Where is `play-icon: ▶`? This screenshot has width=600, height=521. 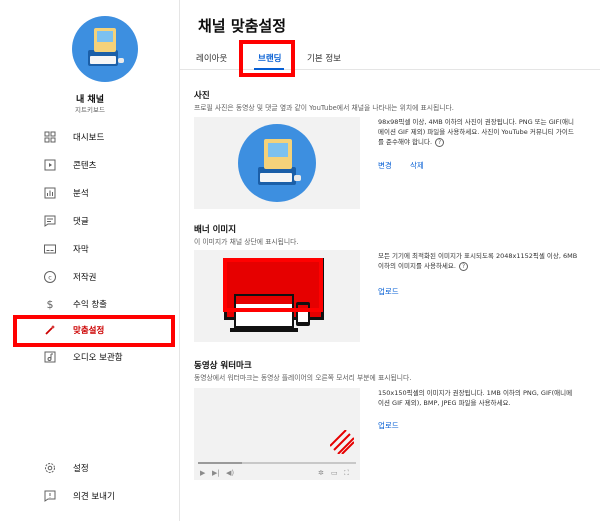 play-icon: ▶ is located at coordinates (202, 473).